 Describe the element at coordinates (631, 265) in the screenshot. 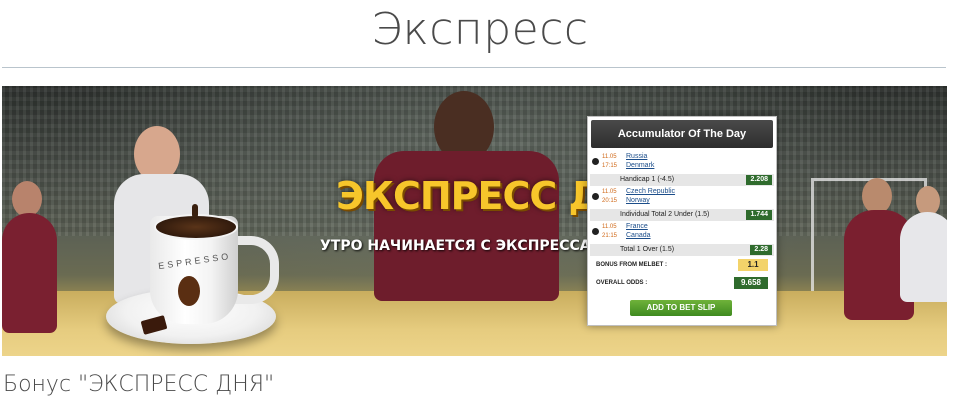

I see `bonus-label: BONUS FROM MELBET :` at that location.